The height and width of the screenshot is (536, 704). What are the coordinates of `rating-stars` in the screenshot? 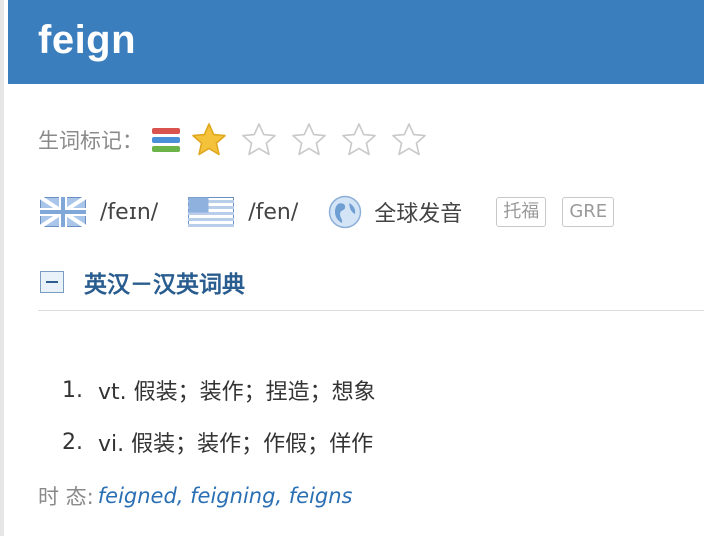 It's located at (309, 140).